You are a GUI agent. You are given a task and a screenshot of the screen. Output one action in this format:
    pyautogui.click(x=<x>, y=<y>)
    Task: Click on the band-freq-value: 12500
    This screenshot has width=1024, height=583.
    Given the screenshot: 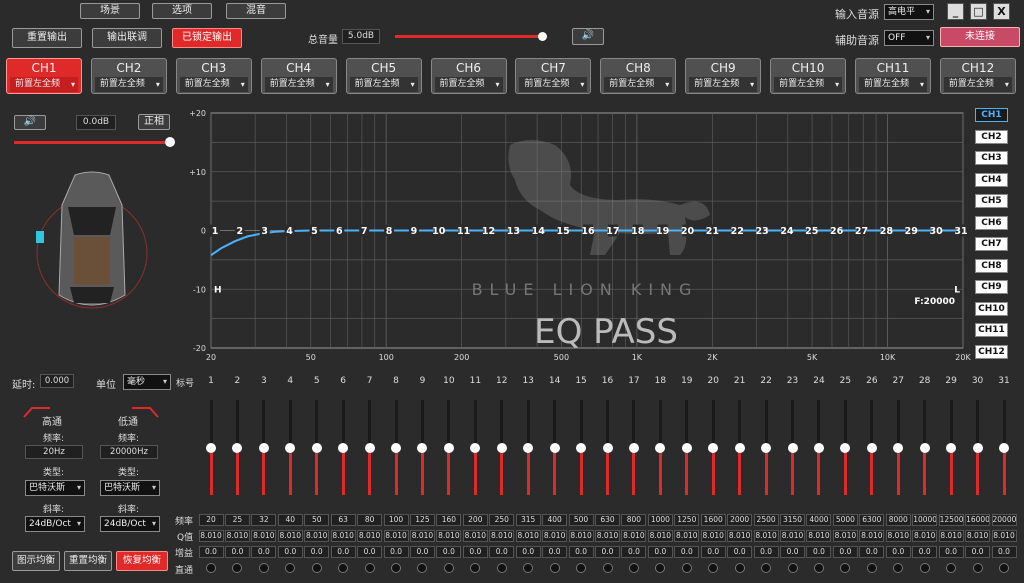 What is the action you would take?
    pyautogui.click(x=951, y=520)
    